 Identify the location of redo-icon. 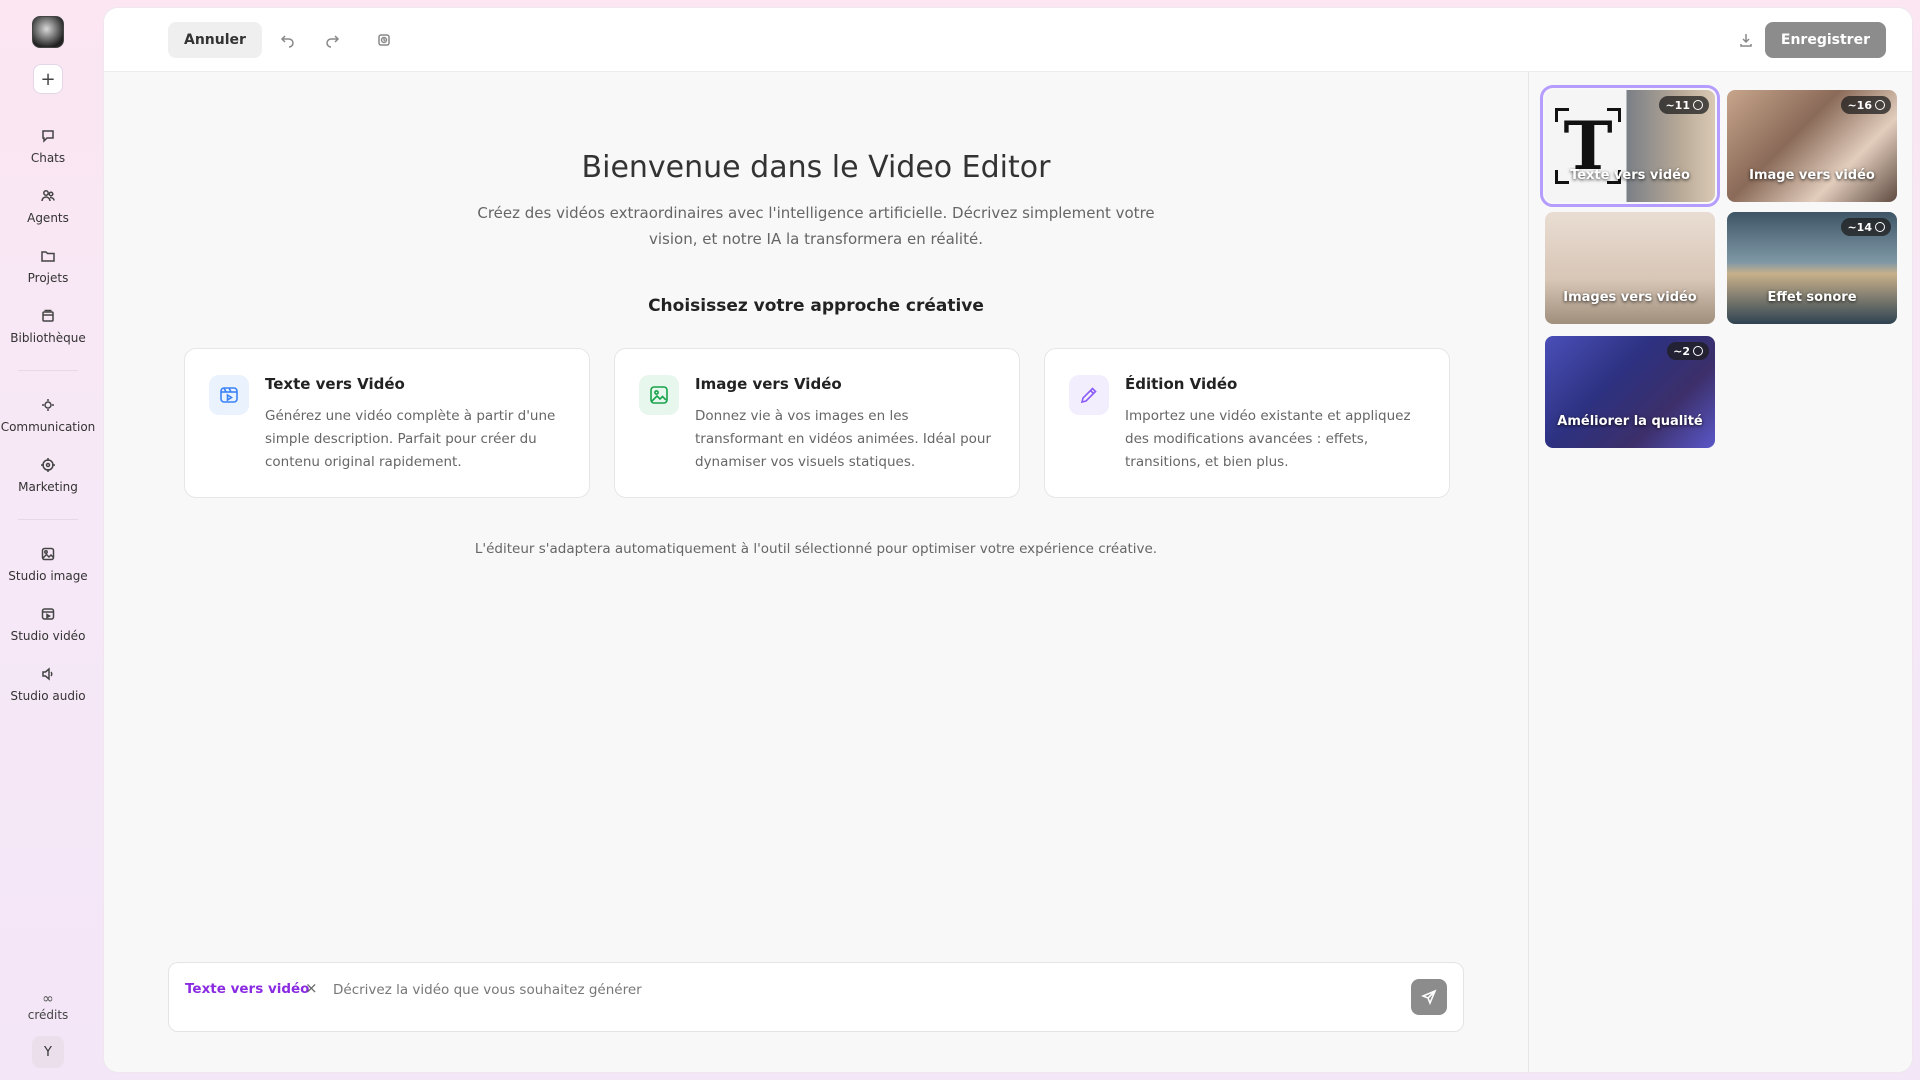
(333, 41).